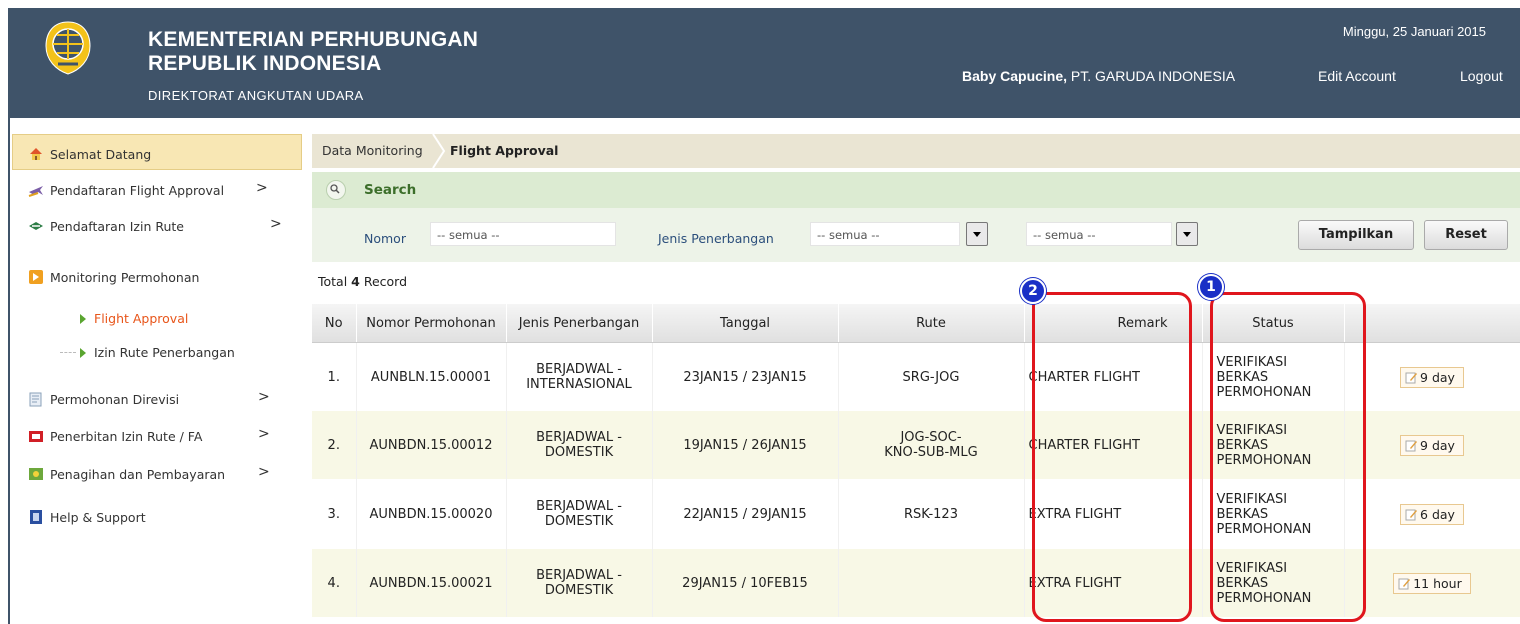 The height and width of the screenshot is (624, 1520). I want to click on jenis-penerbangan-dropdown-button, so click(977, 234).